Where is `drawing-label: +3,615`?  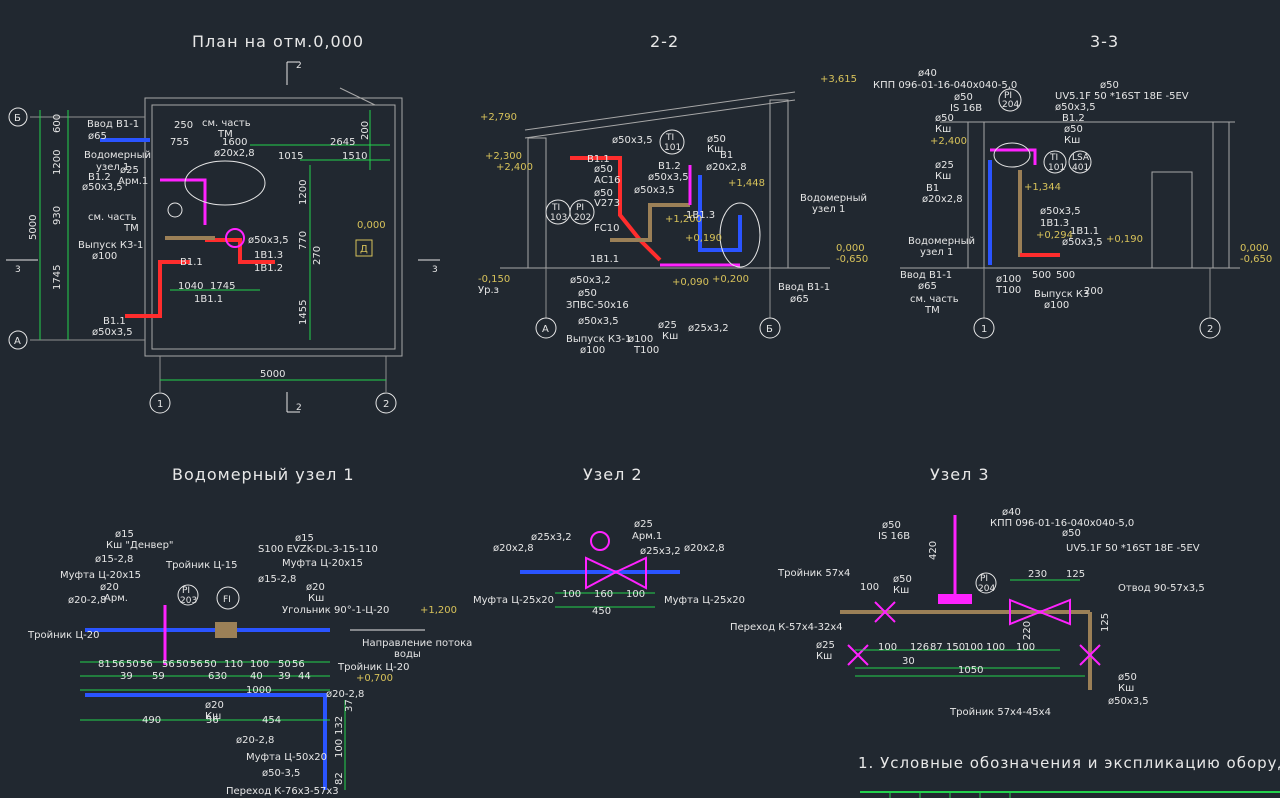
drawing-label: +3,615 is located at coordinates (838, 79).